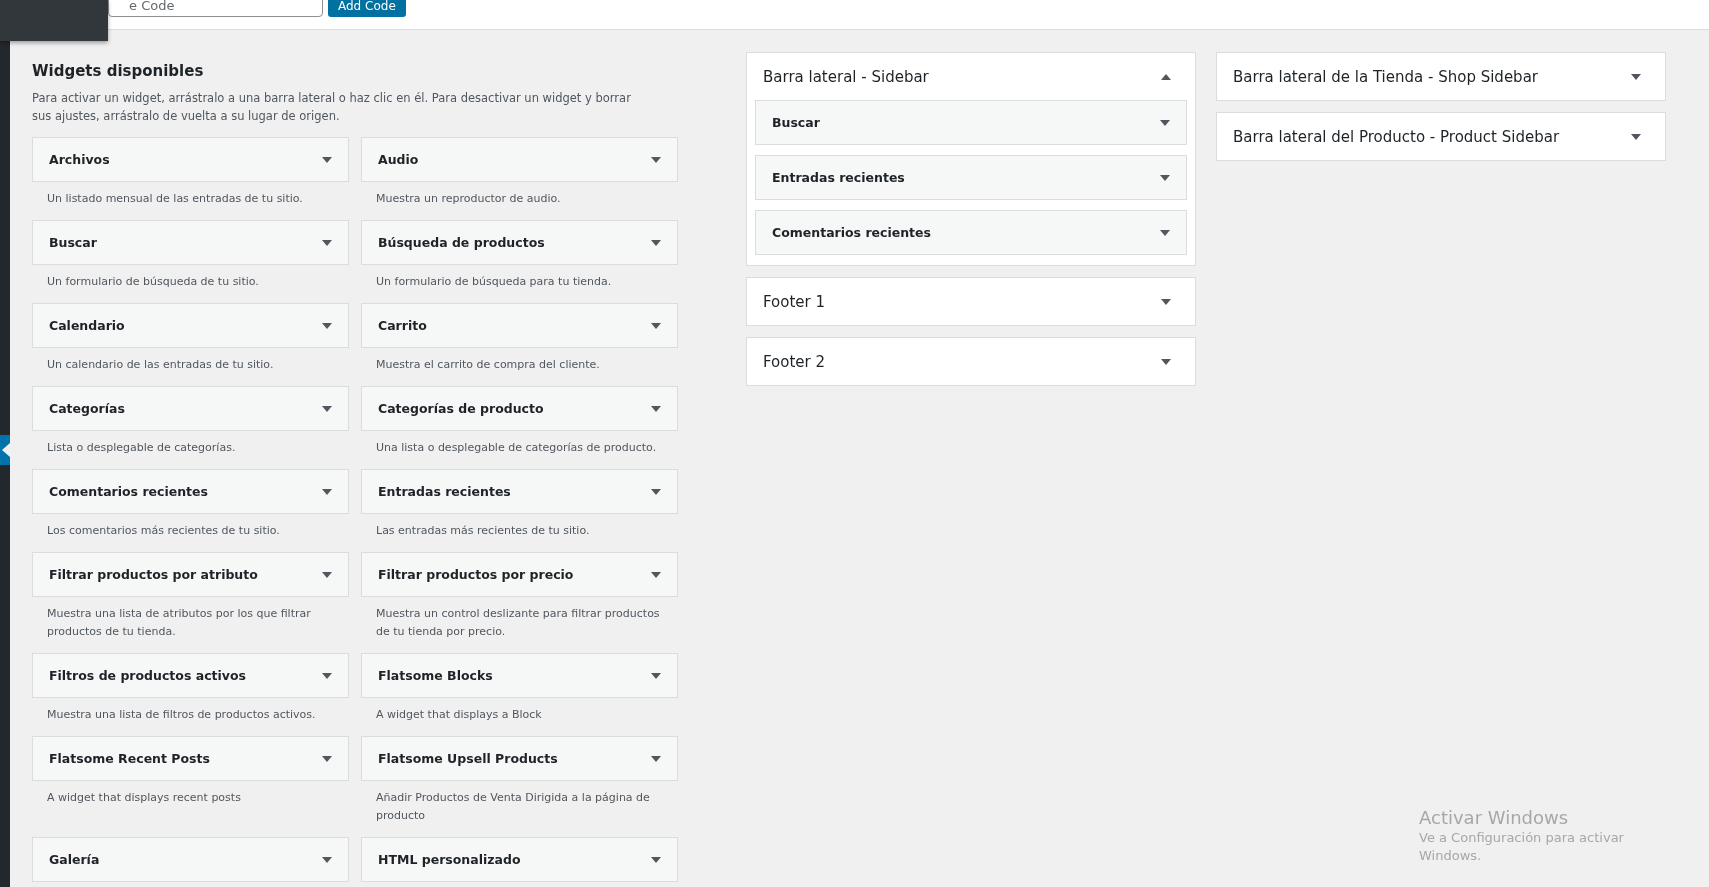  What do you see at coordinates (332, 107) in the screenshot?
I see `section-description: Para activar un widget, arrástralo a una barra lateral o haz clic en él. Para desactivar un widget y borrar sus ajustes, arrástralo de vuelta a su lugar de origen.` at bounding box center [332, 107].